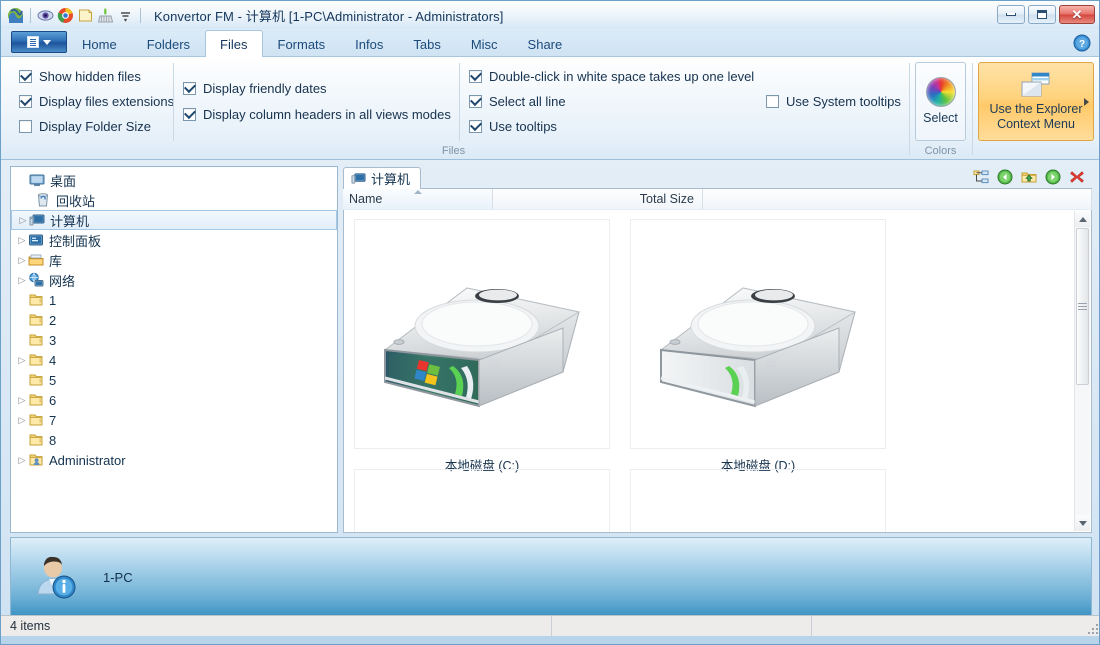 The image size is (1100, 645). I want to click on file-item-row2-col2, so click(758, 500).